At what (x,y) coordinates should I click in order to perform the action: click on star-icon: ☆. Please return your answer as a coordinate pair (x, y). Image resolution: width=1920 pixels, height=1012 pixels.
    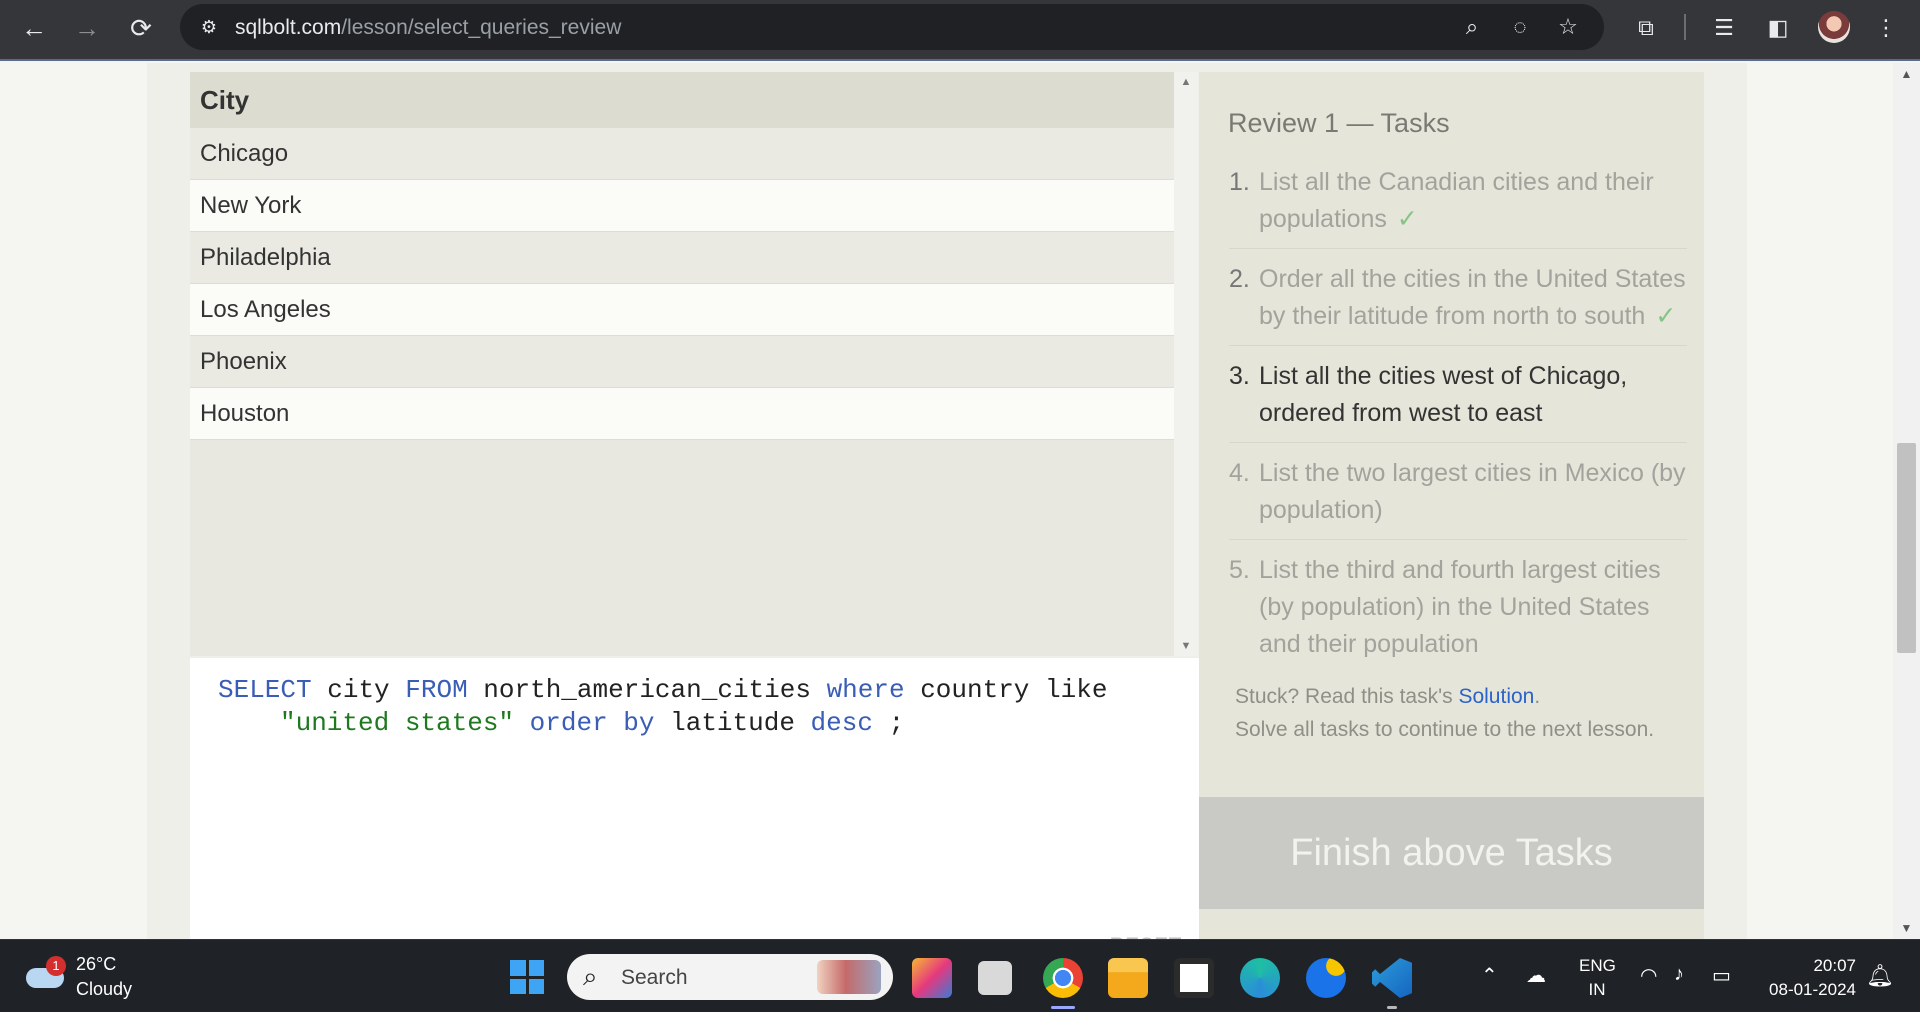
    Looking at the image, I should click on (1568, 27).